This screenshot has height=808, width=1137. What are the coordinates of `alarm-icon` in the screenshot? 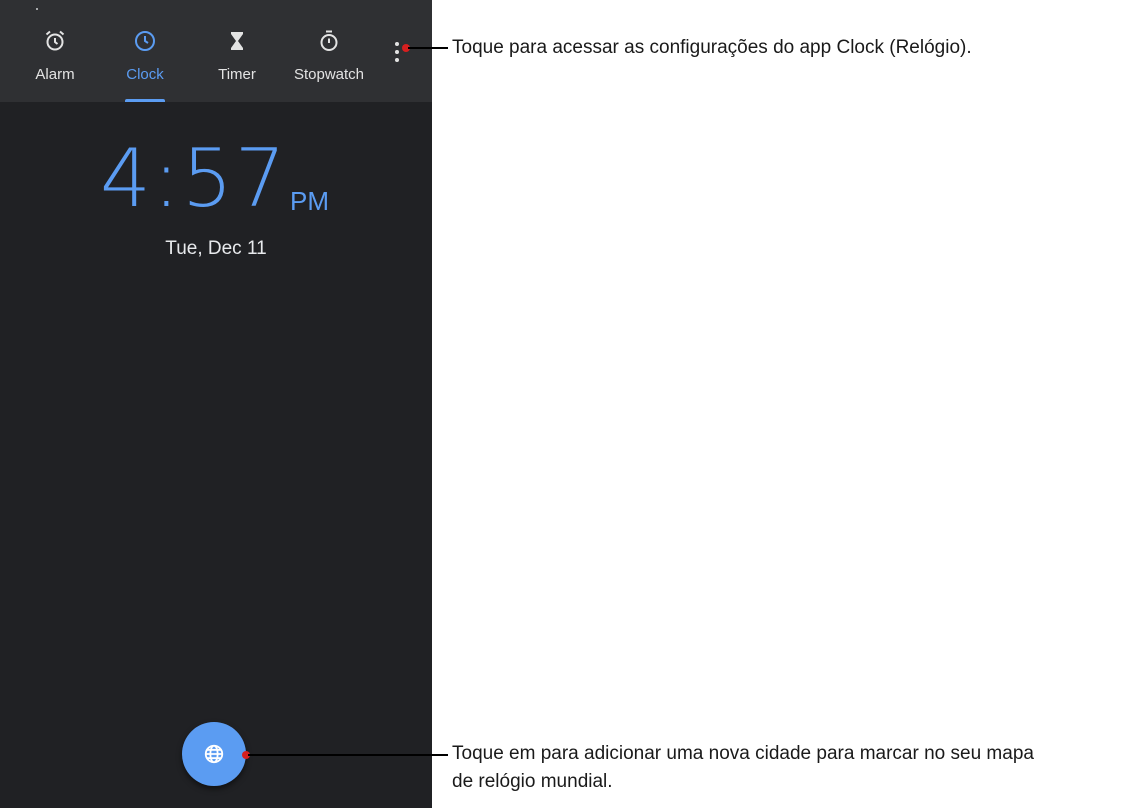 It's located at (55, 41).